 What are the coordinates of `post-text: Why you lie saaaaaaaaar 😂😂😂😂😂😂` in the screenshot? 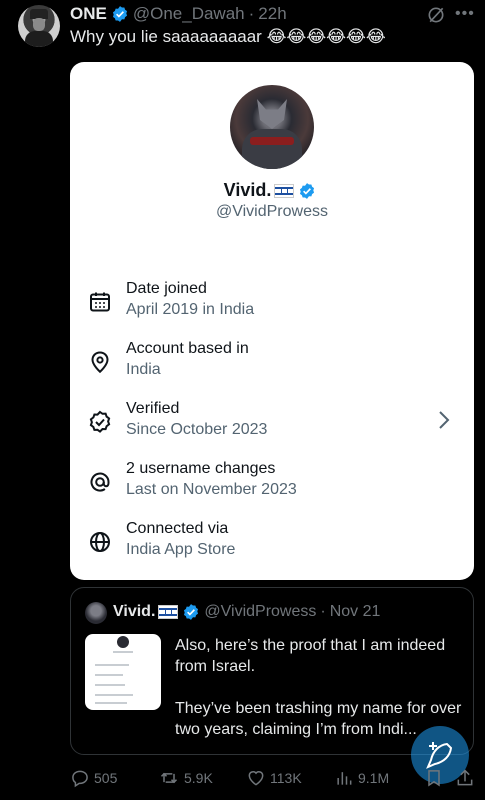 It's located at (228, 36).